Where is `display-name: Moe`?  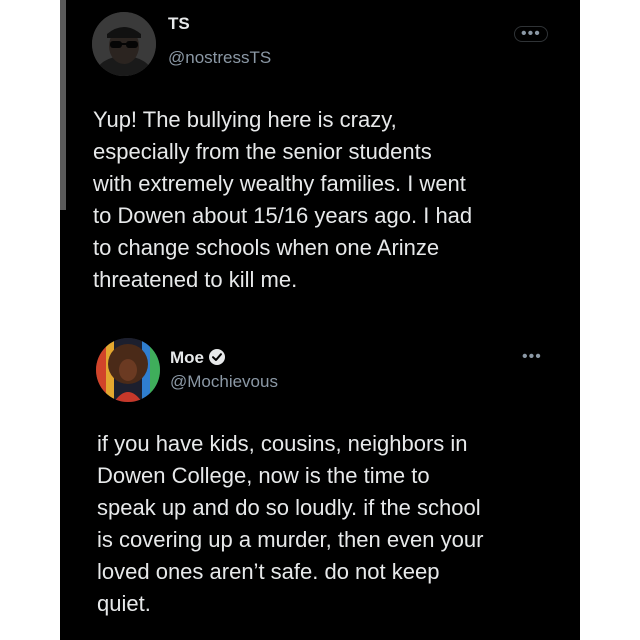 display-name: Moe is located at coordinates (198, 358).